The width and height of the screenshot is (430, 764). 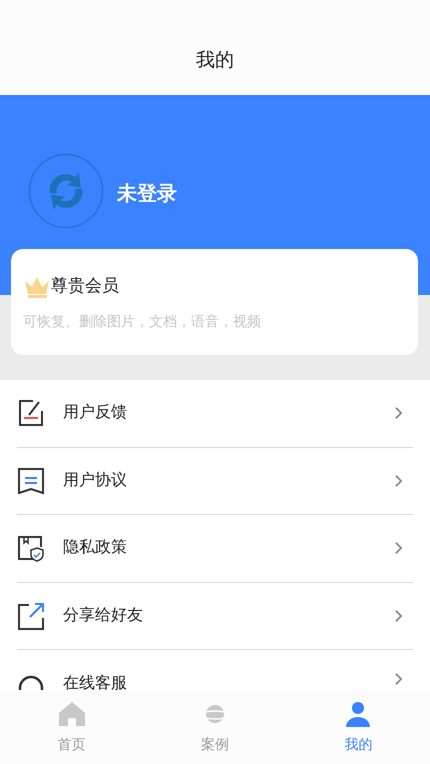 I want to click on menu-item: 用户反馈, so click(x=215, y=414).